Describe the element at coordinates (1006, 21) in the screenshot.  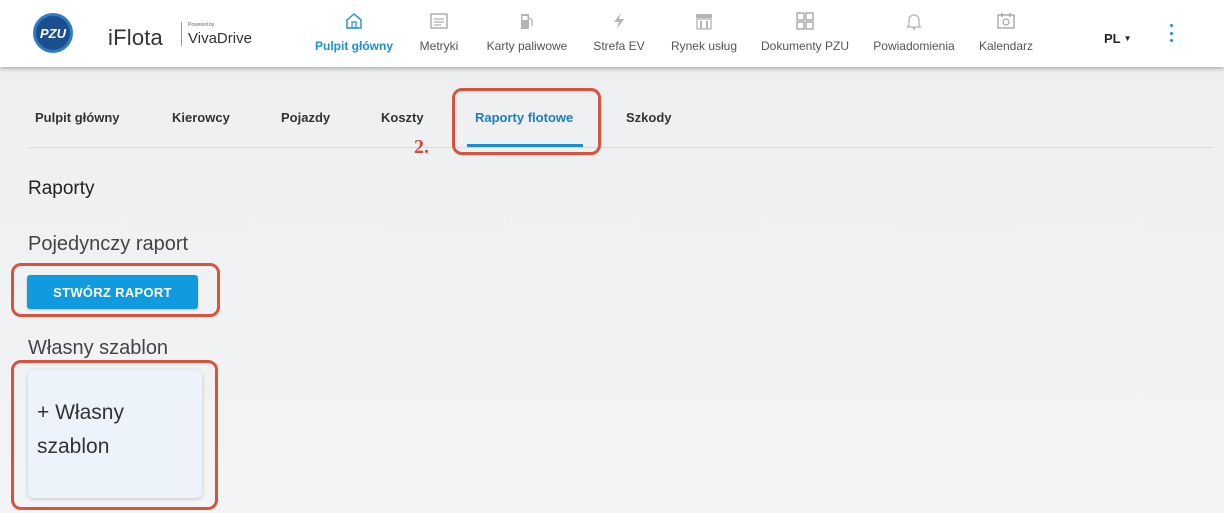
I see `calendar-icon` at that location.